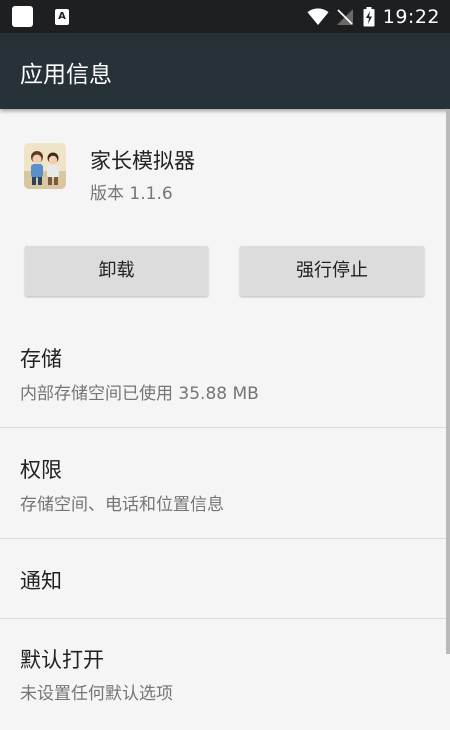 Image resolution: width=450 pixels, height=730 pixels. I want to click on force-stop-button: 强行停止, so click(332, 271).